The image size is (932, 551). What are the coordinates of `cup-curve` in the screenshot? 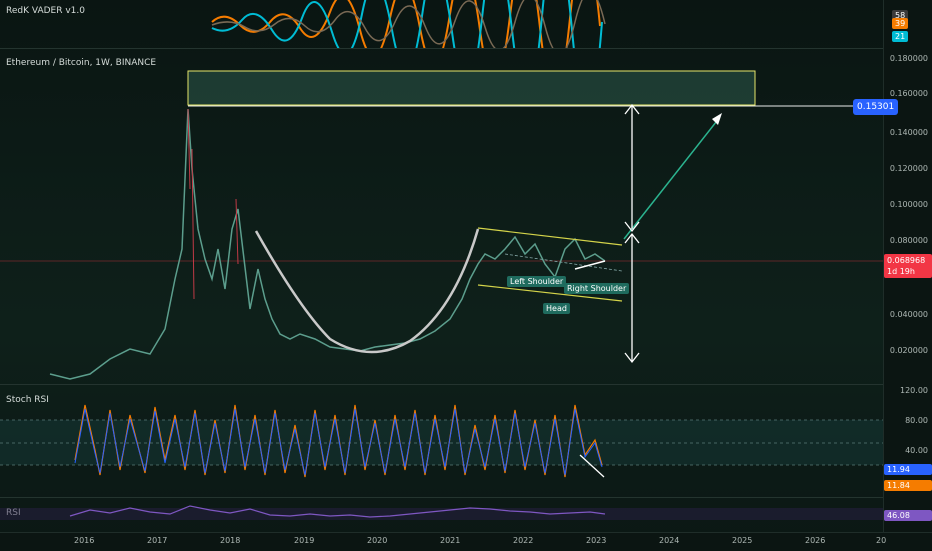 It's located at (367, 291).